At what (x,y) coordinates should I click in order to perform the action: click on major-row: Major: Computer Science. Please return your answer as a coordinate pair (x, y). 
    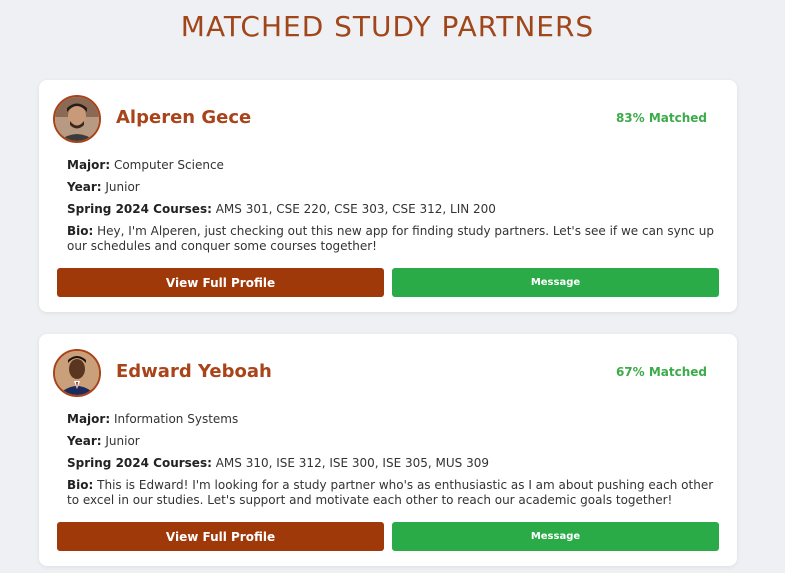
    Looking at the image, I should click on (392, 165).